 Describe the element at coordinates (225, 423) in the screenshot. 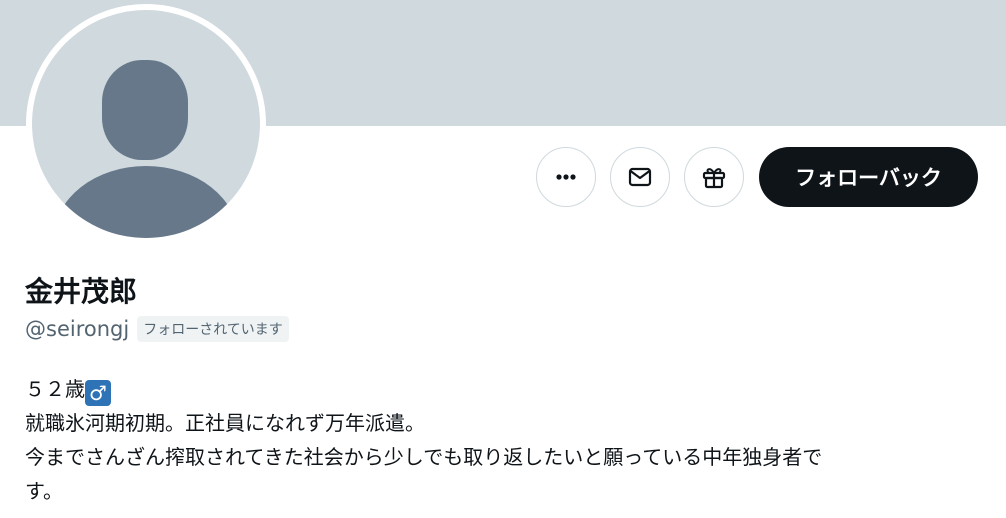

I see `bio-line-2: 就職氷河期初期。正社員になれず万年派遣。` at that location.